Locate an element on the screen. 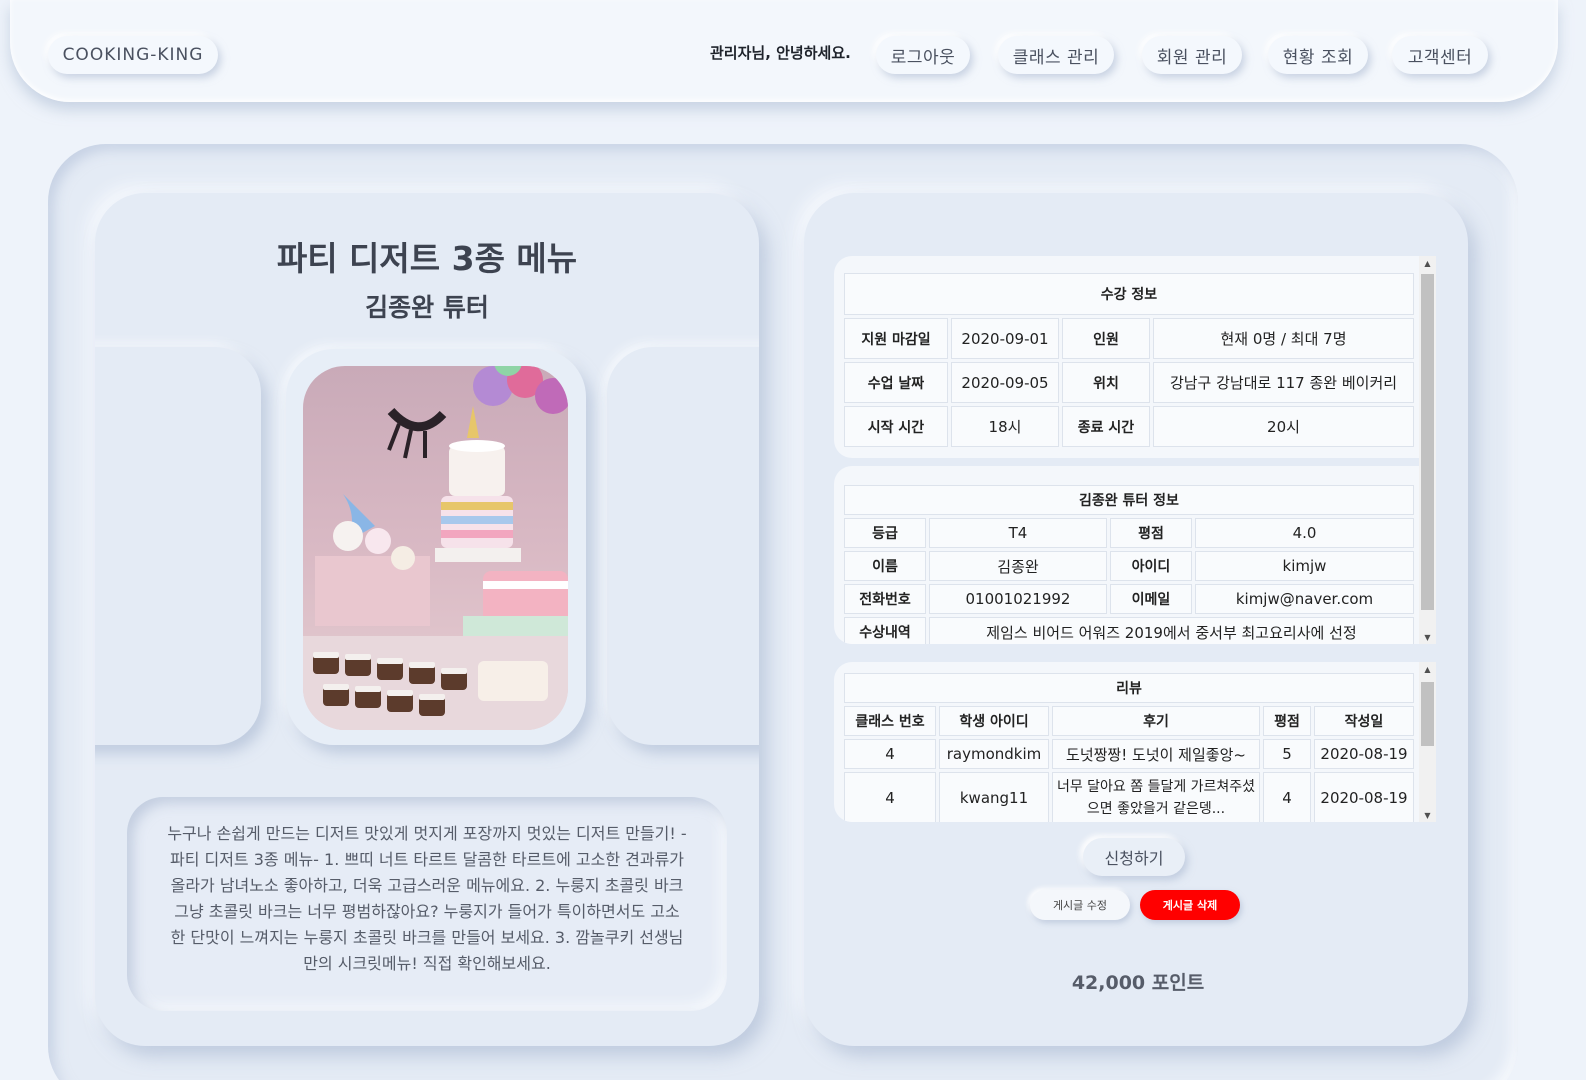 The image size is (1586, 1080). nav-status: 현황 조회 is located at coordinates (1318, 55).